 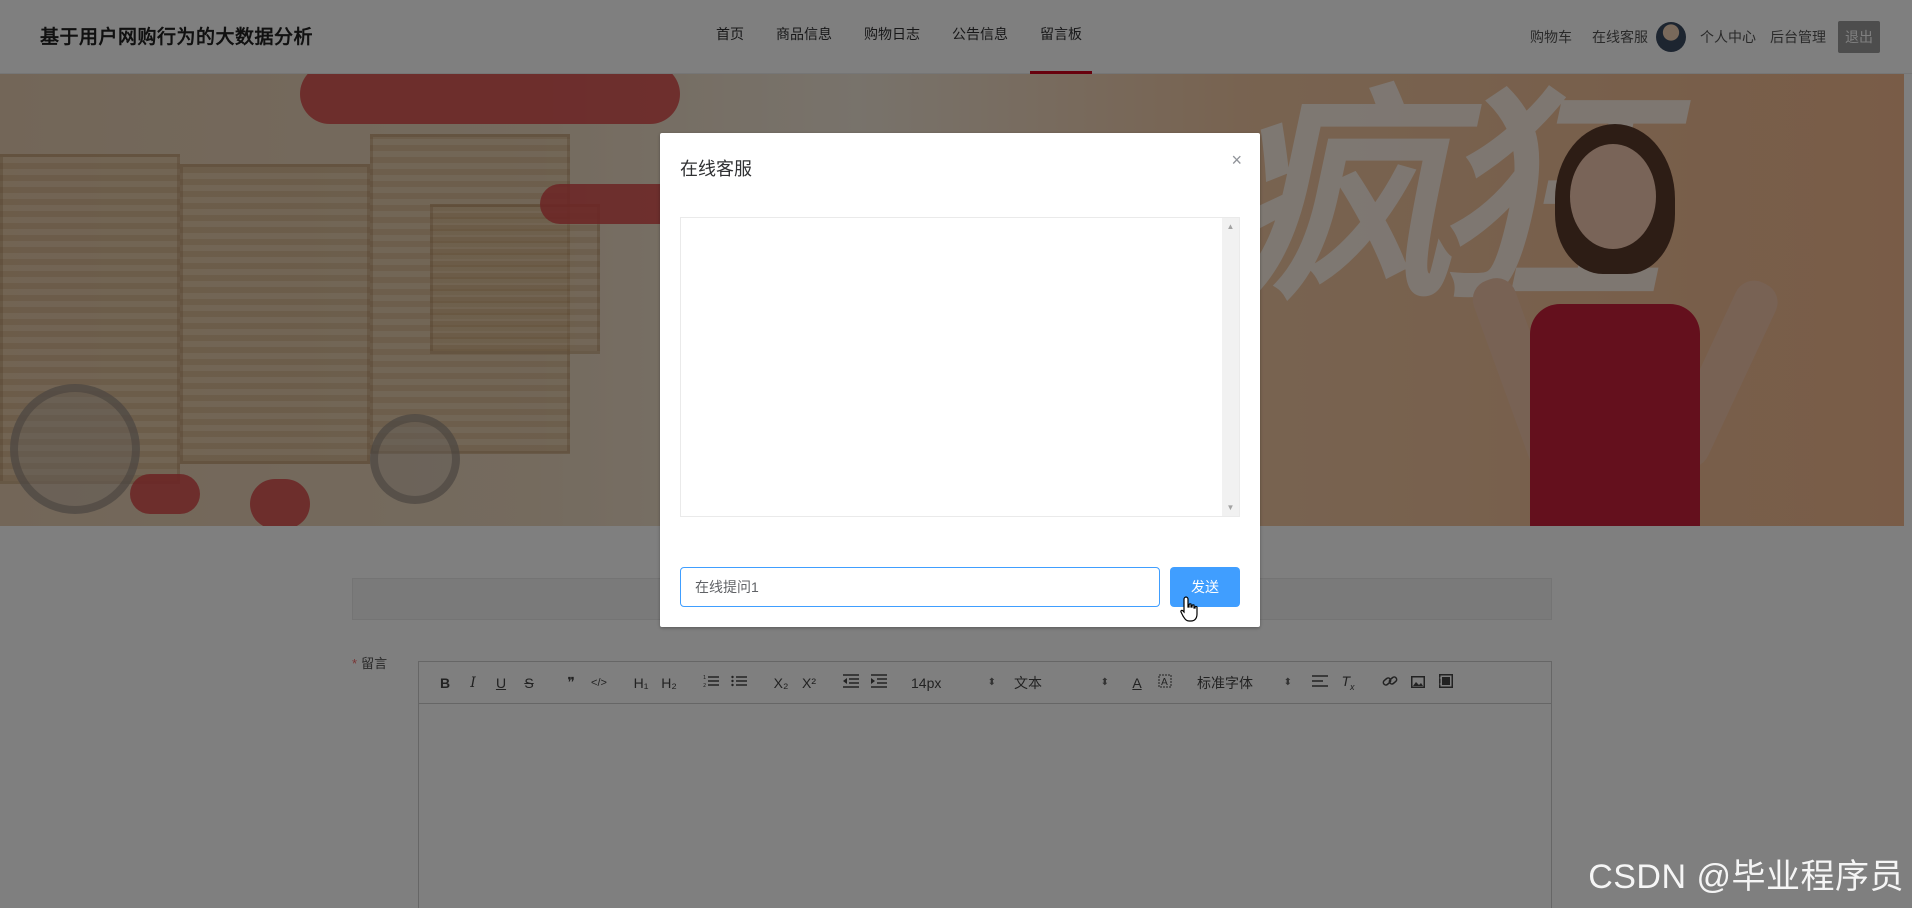 What do you see at coordinates (1230, 507) in the screenshot?
I see `scroll-down-icon: ▼` at bounding box center [1230, 507].